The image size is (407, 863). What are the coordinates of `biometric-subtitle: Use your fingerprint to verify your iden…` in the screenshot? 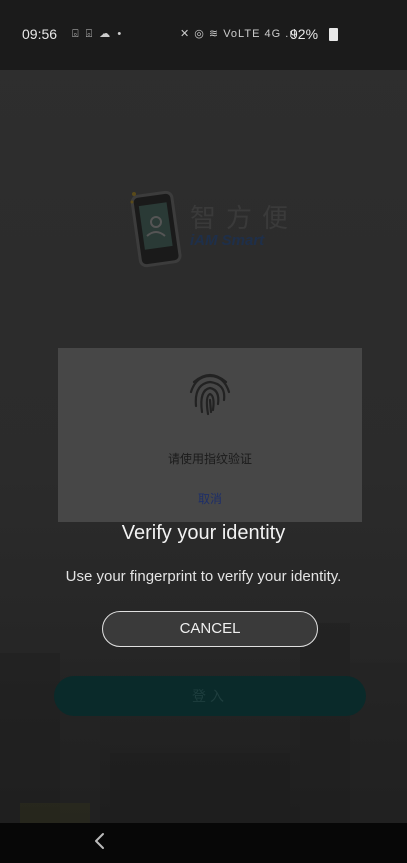 It's located at (203, 576).